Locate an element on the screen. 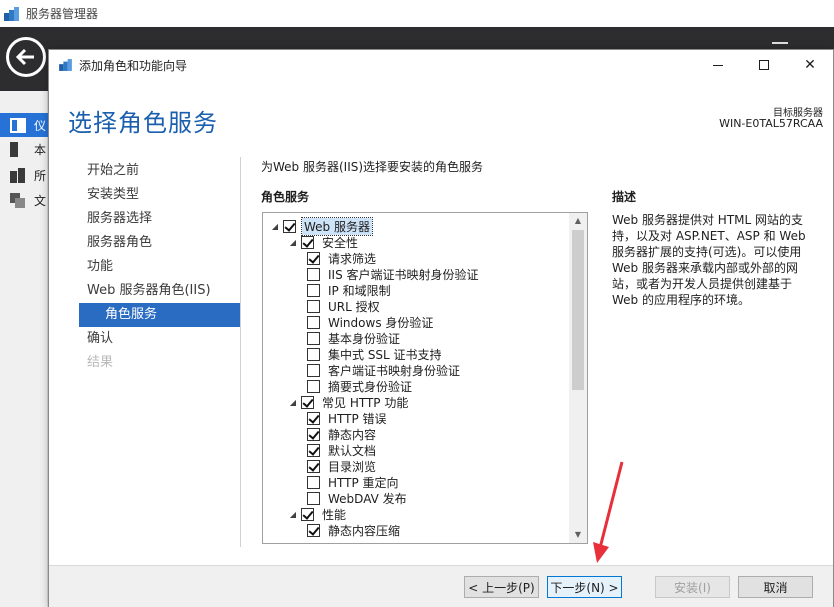 Image resolution: width=834 pixels, height=607 pixels. server-icon is located at coordinates (14, 149).